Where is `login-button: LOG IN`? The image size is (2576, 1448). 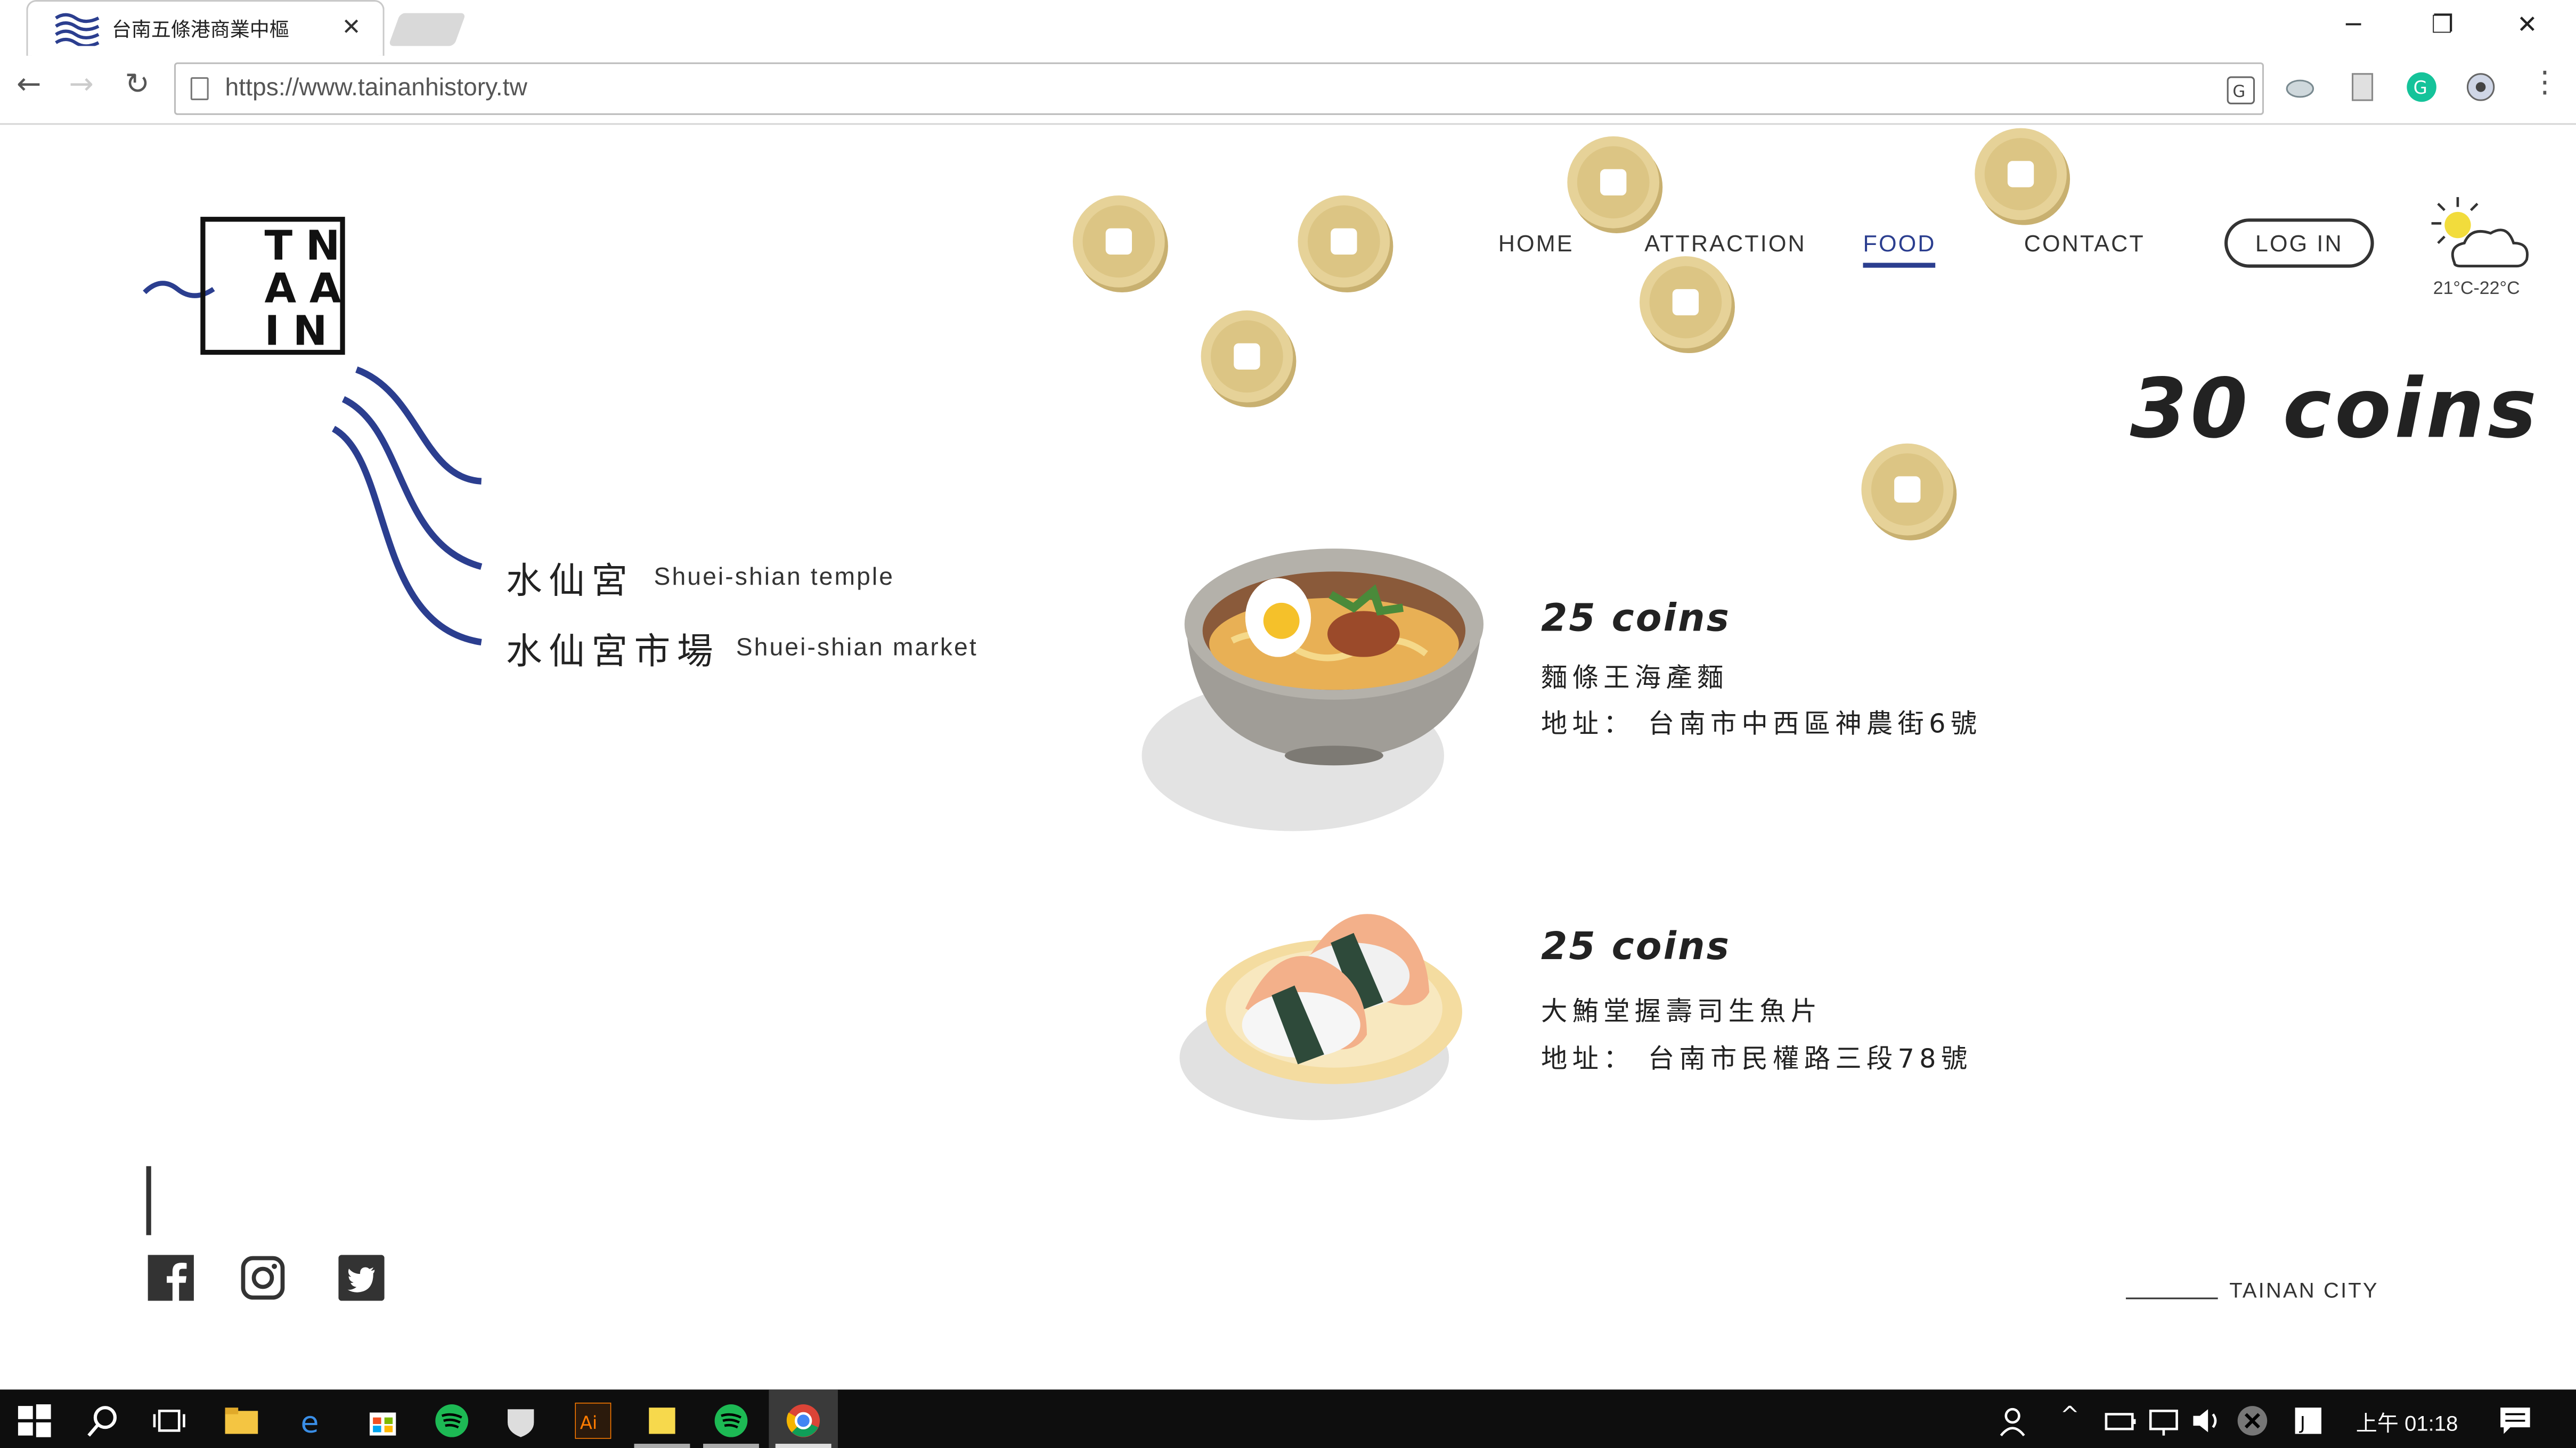
login-button: LOG IN is located at coordinates (2299, 243).